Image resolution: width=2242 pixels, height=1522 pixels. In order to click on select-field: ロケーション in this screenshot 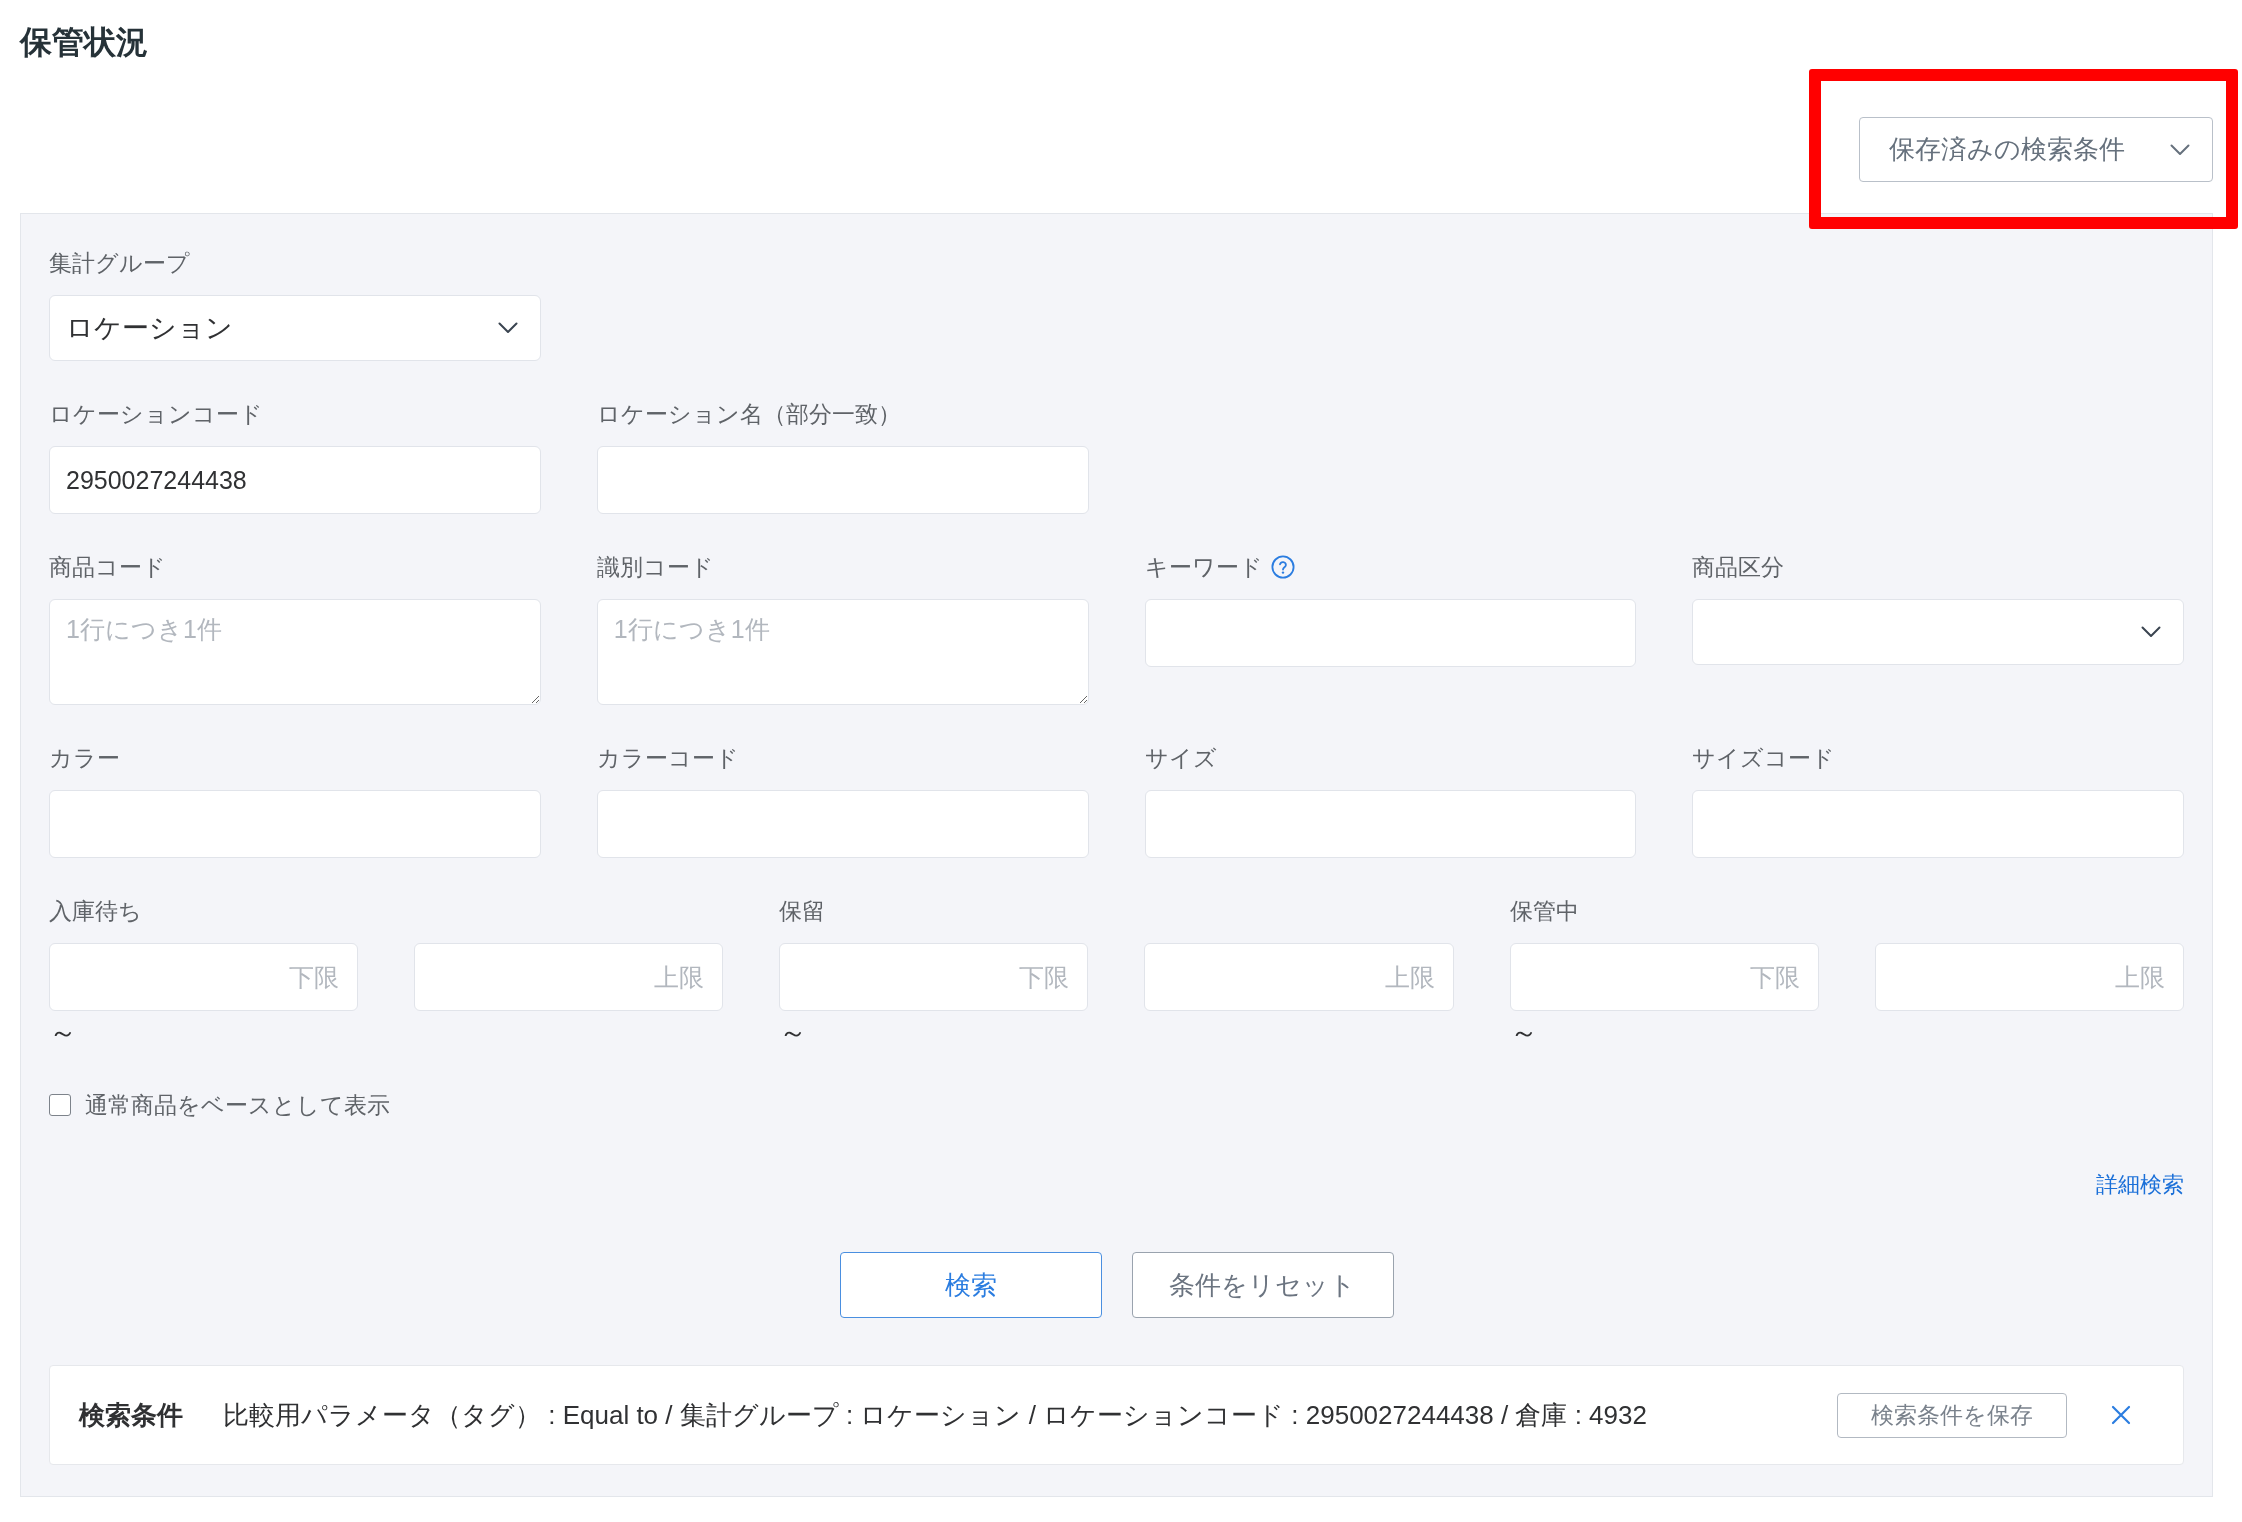, I will do `click(295, 328)`.